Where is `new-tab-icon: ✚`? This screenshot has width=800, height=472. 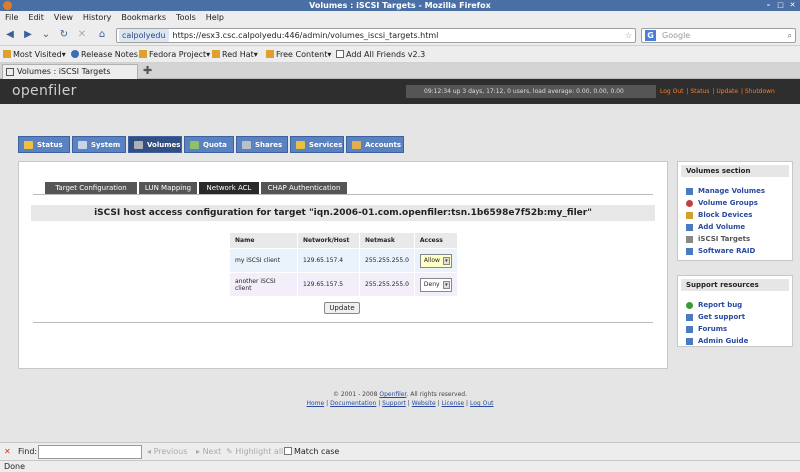
new-tab-icon: ✚ is located at coordinates (147, 71).